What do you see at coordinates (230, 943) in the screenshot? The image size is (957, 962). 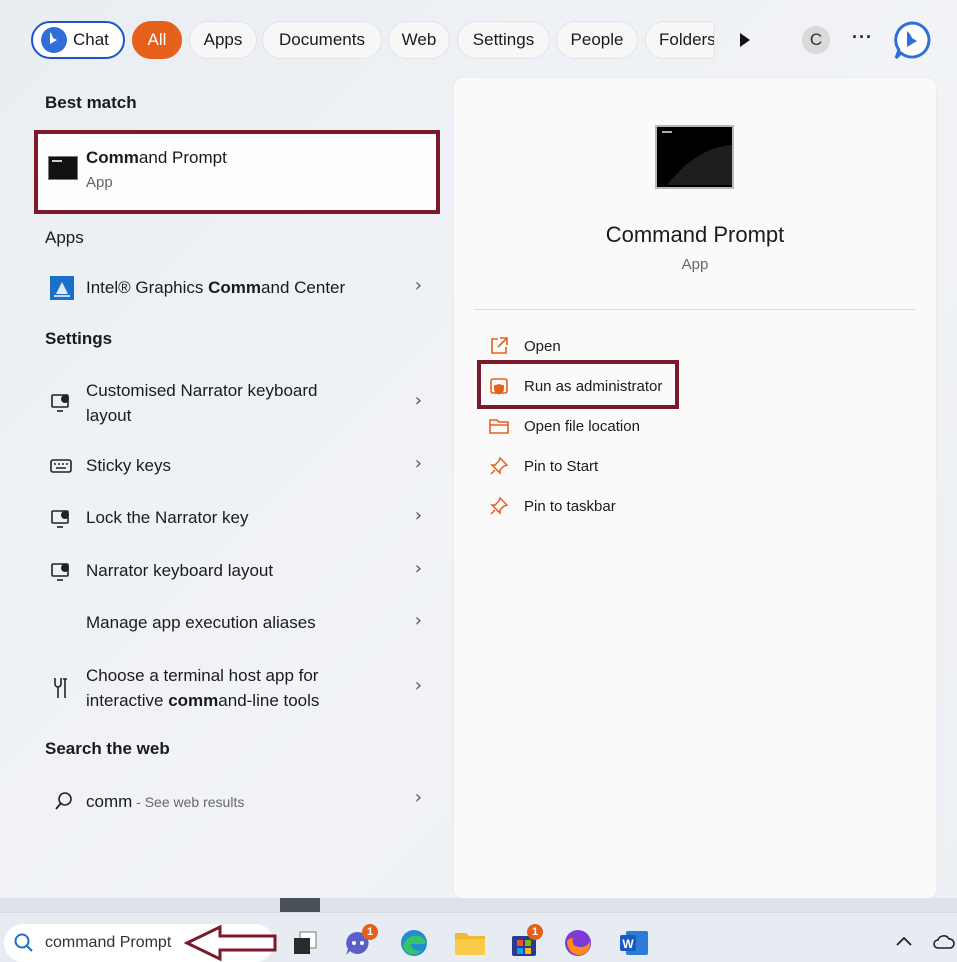 I see `annotation-arrow-icon` at bounding box center [230, 943].